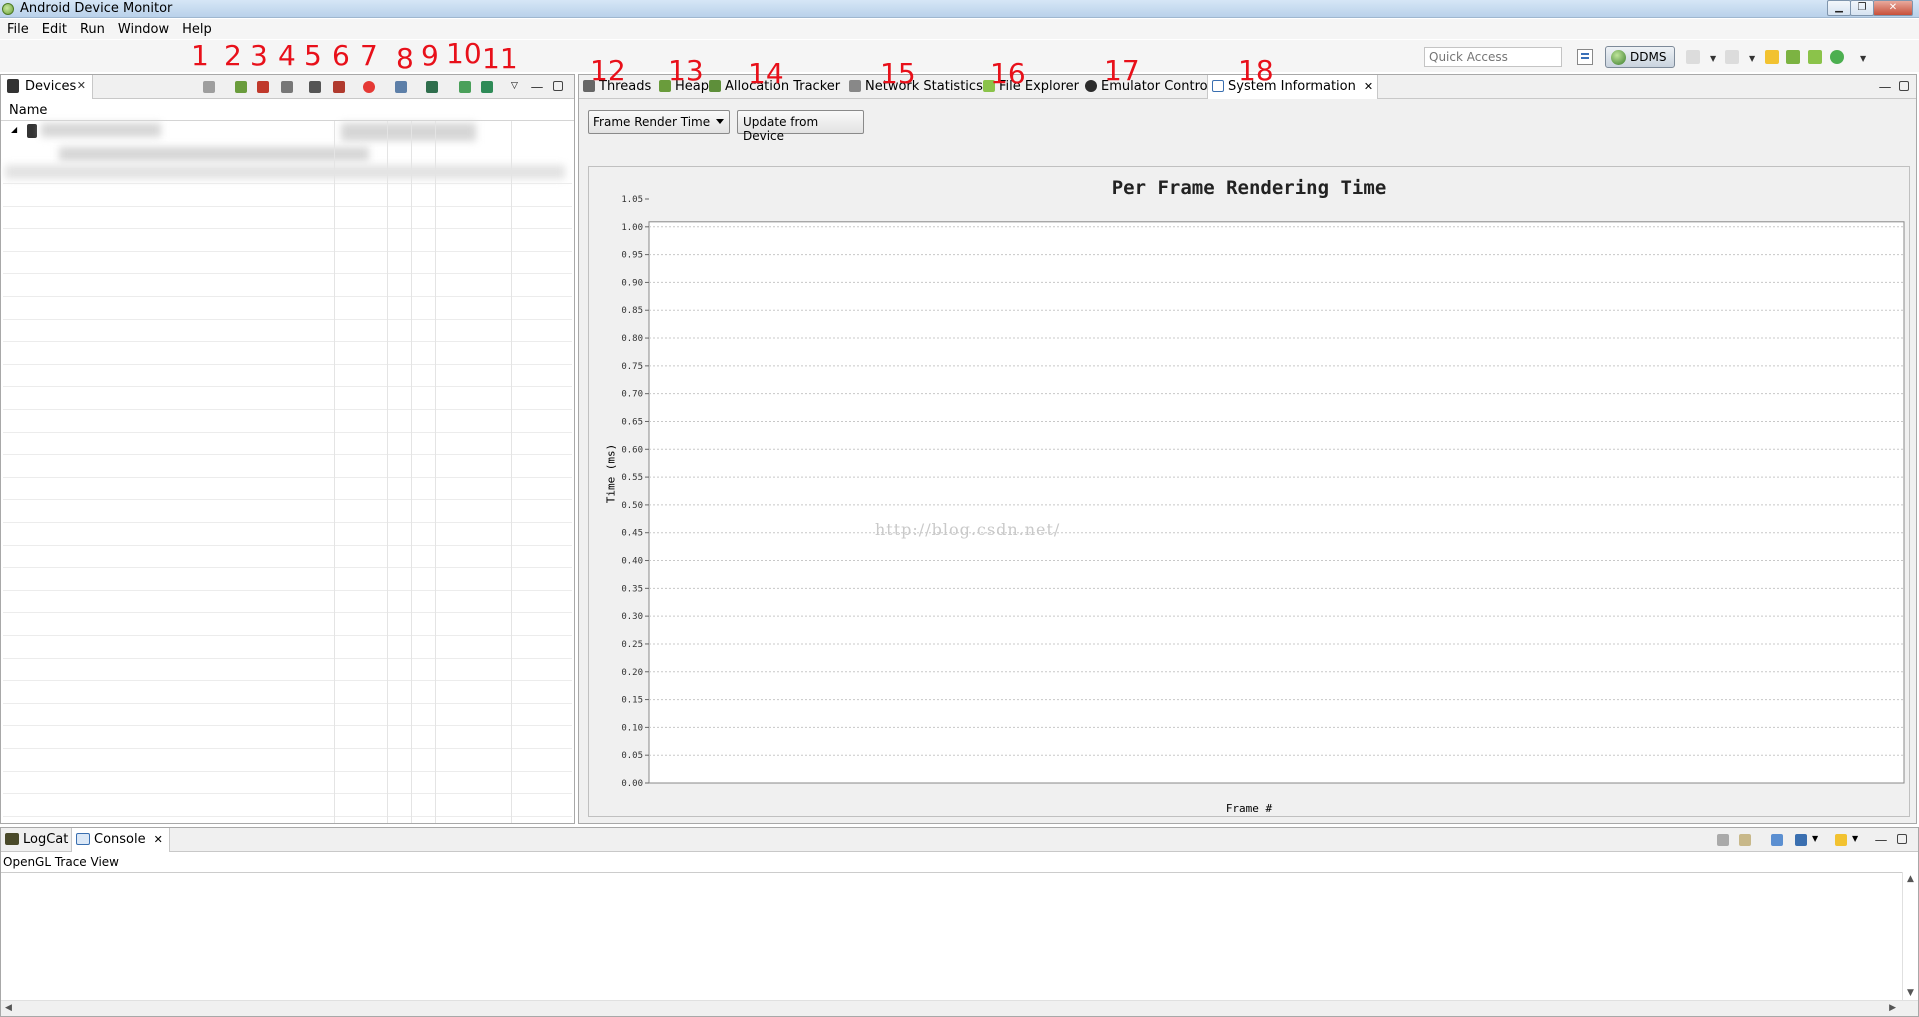 The height and width of the screenshot is (1017, 1919). I want to click on dump-view-hierarchy-icon, so click(432, 87).